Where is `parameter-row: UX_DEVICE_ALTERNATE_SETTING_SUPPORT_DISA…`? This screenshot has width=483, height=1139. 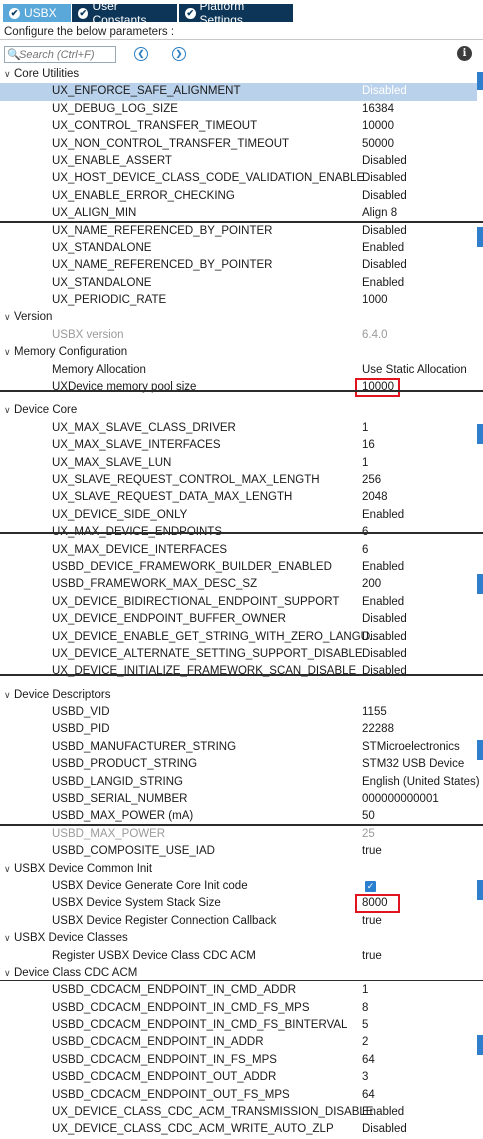
parameter-row: UX_DEVICE_ALTERNATE_SETTING_SUPPORT_DISA… is located at coordinates (238, 654).